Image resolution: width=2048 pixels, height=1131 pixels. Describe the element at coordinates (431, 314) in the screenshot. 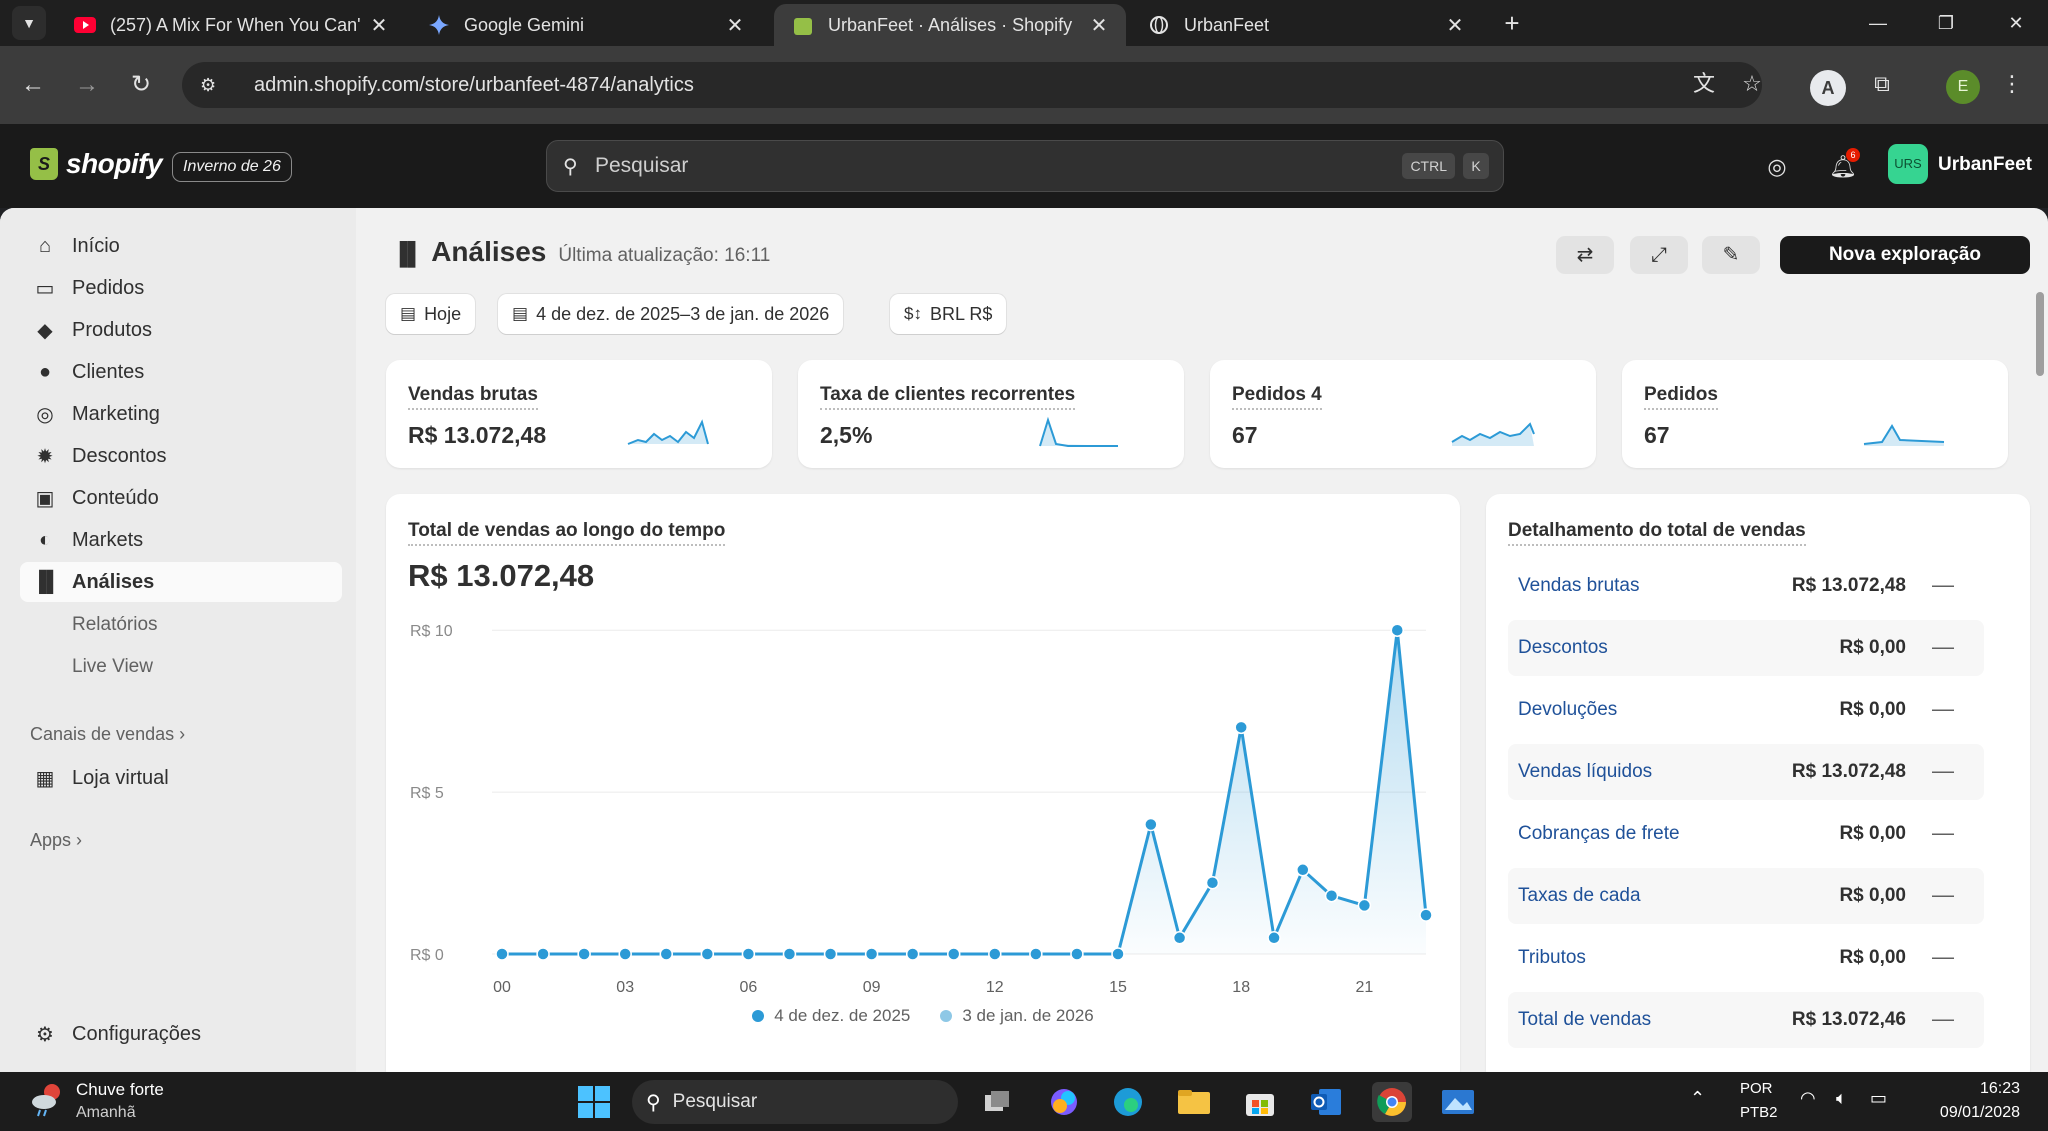

I see `today-filter: ▤ Hoje` at that location.